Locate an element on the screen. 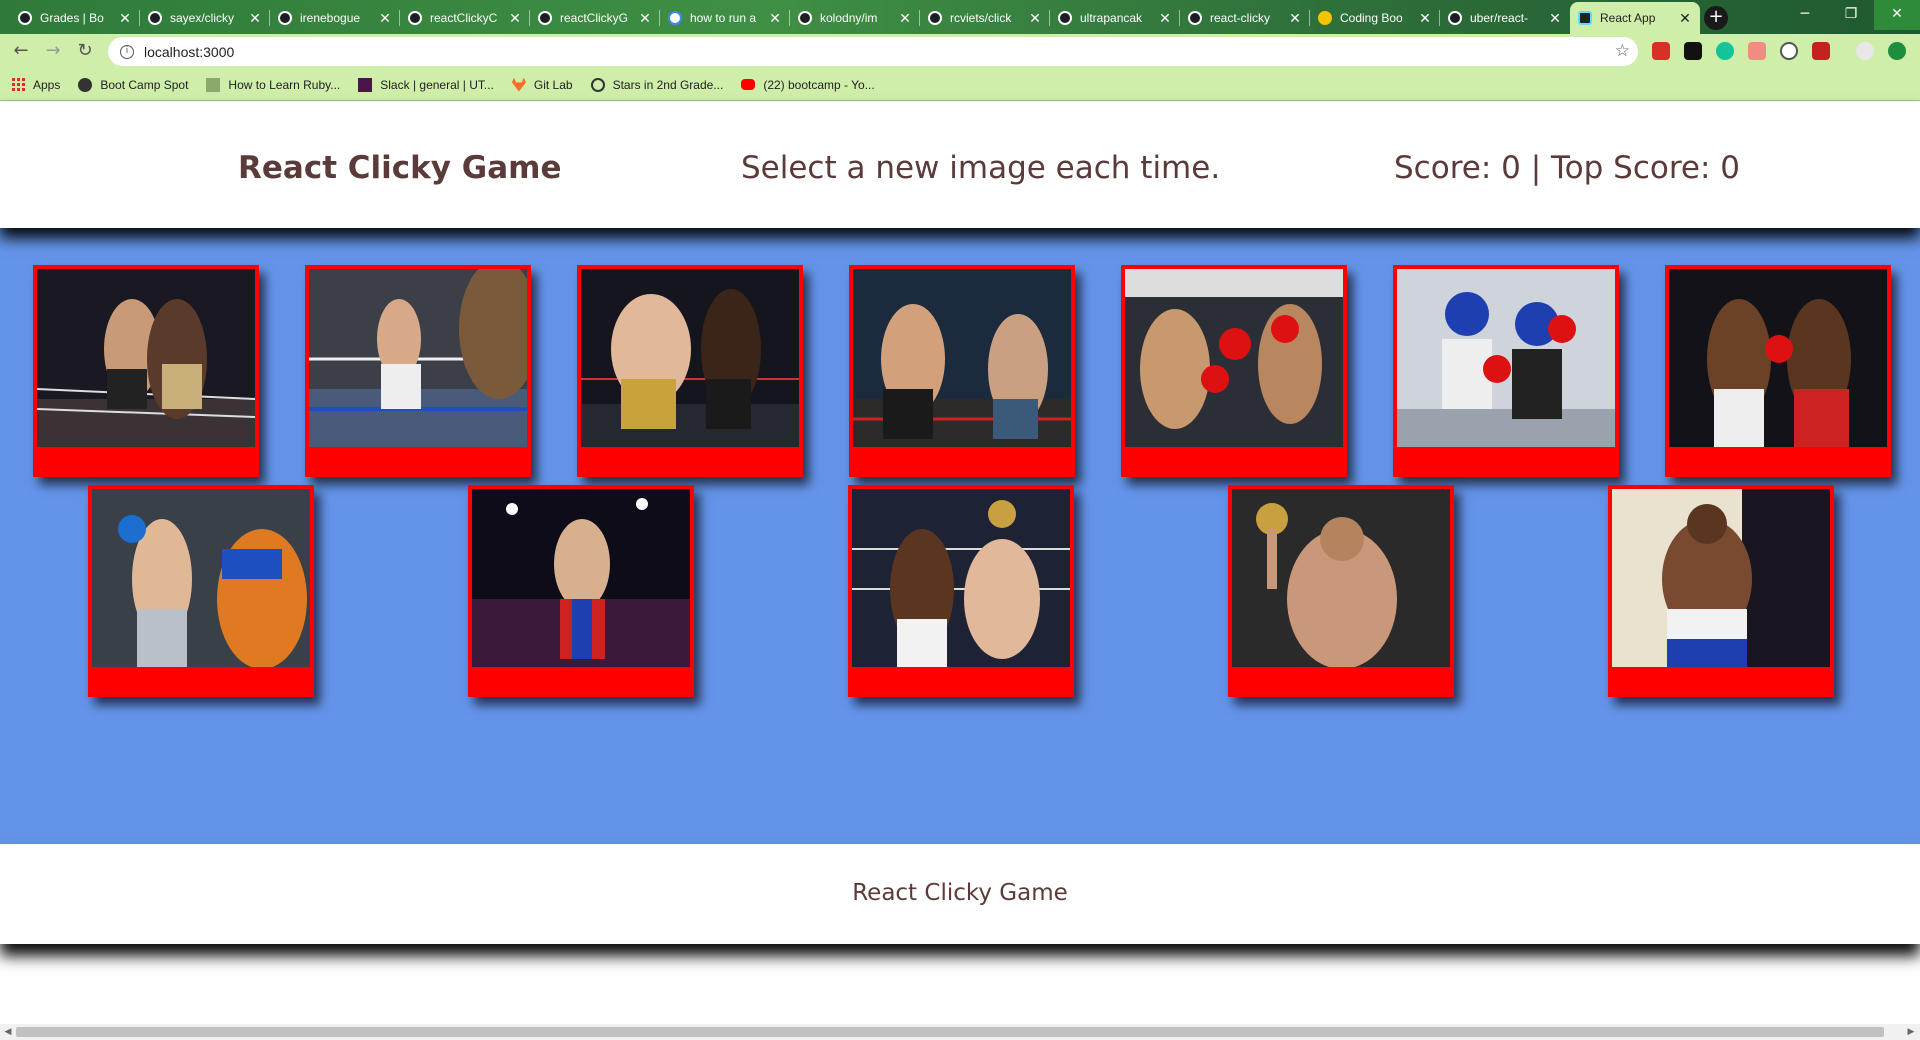  profile-avatar-icon is located at coordinates (1865, 51).